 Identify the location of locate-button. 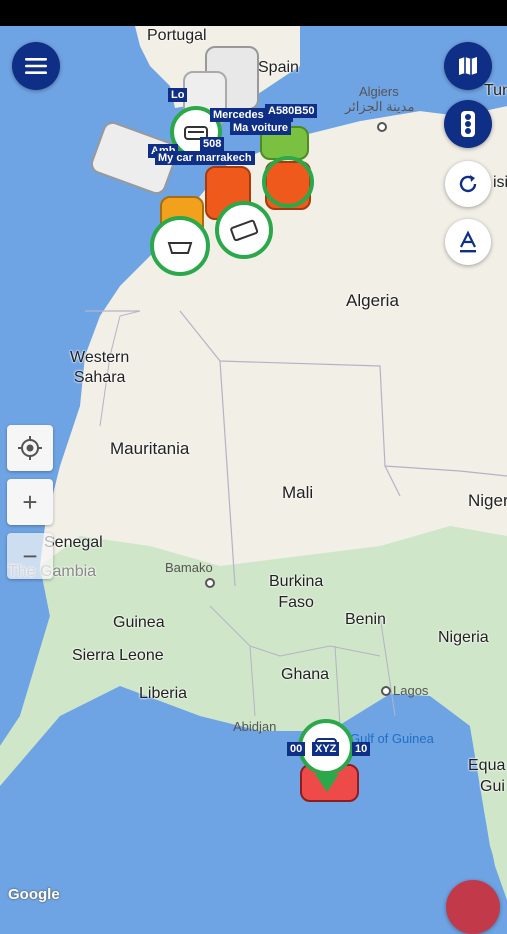
(30, 448).